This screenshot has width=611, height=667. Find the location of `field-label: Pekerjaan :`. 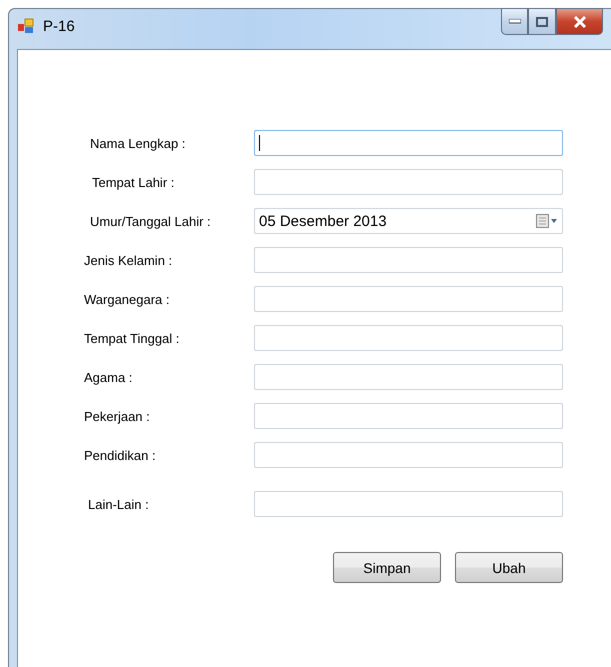

field-label: Pekerjaan : is located at coordinates (117, 416).